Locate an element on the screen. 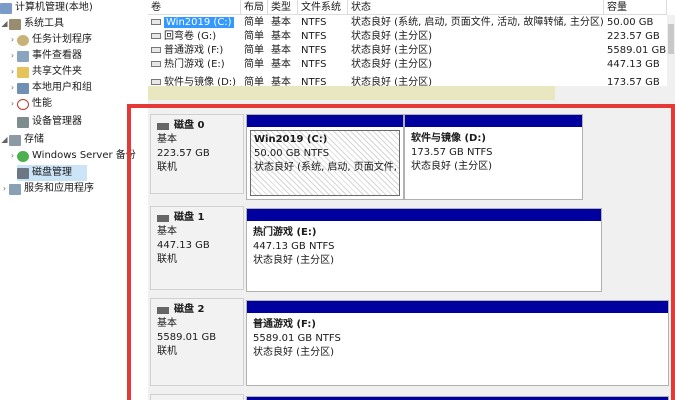  tree-item-task-scheduler: › 任务计划程序 is located at coordinates (50, 40).